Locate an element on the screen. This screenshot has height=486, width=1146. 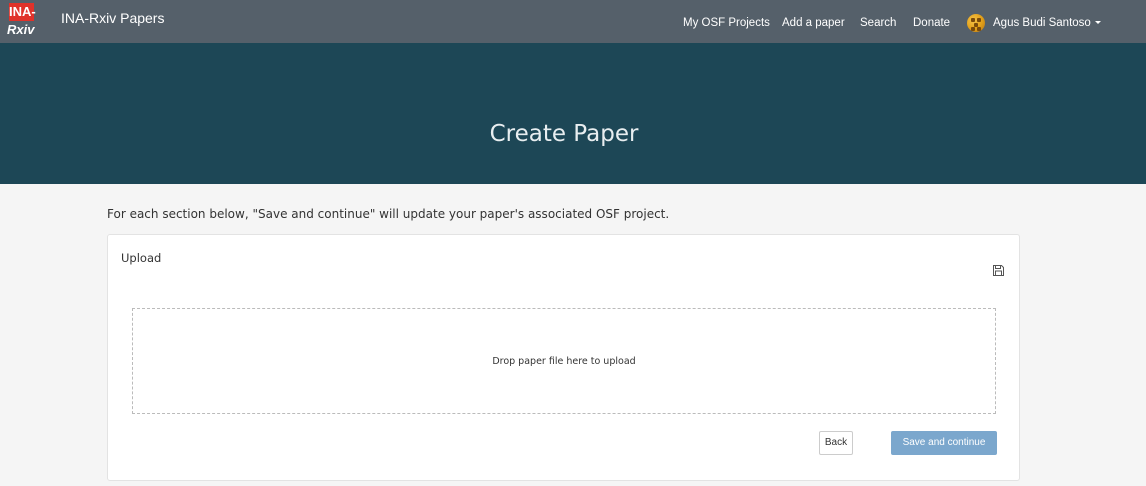
panel-title: Upload is located at coordinates (141, 258).